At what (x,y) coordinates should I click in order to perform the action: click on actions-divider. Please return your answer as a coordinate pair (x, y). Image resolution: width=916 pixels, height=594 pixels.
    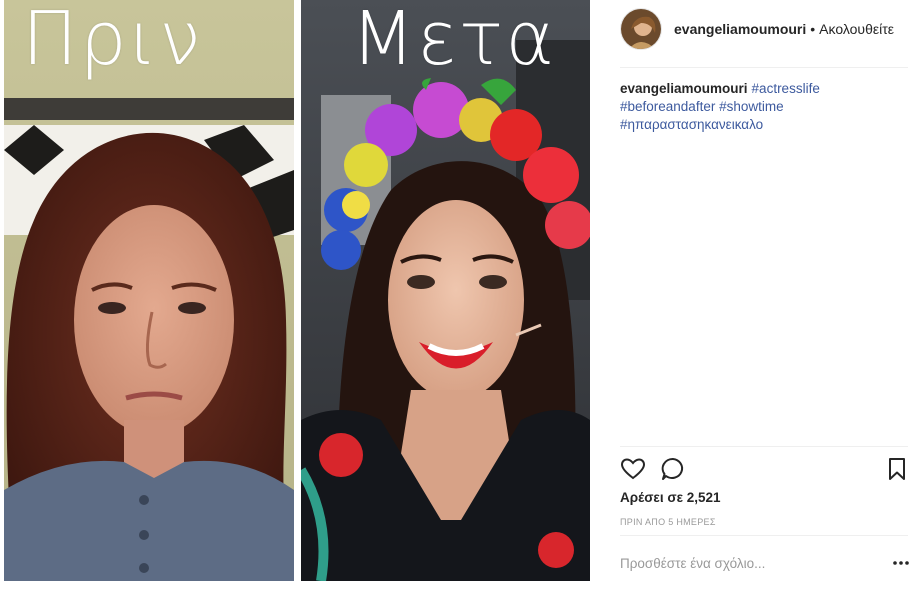
    Looking at the image, I should click on (764, 446).